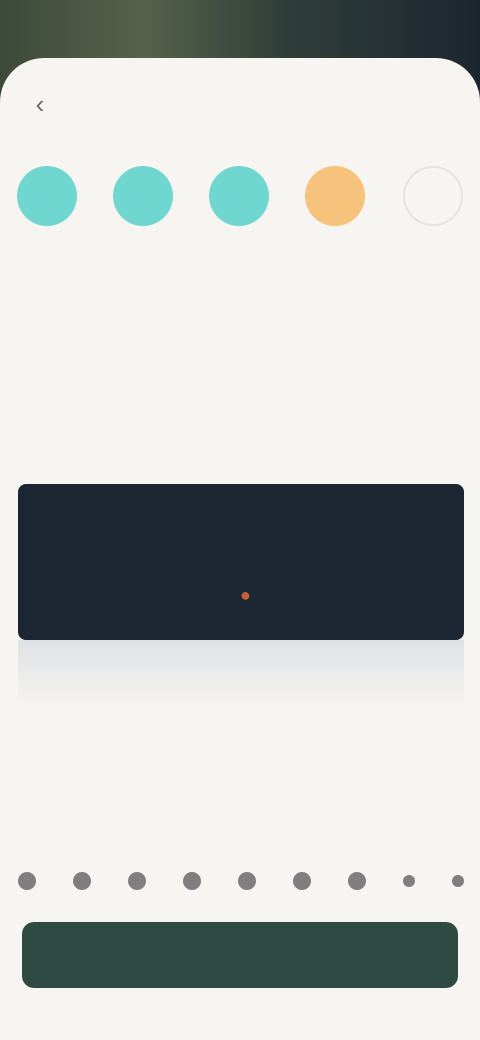  What do you see at coordinates (239, 196) in the screenshot?
I see `step-3-circle` at bounding box center [239, 196].